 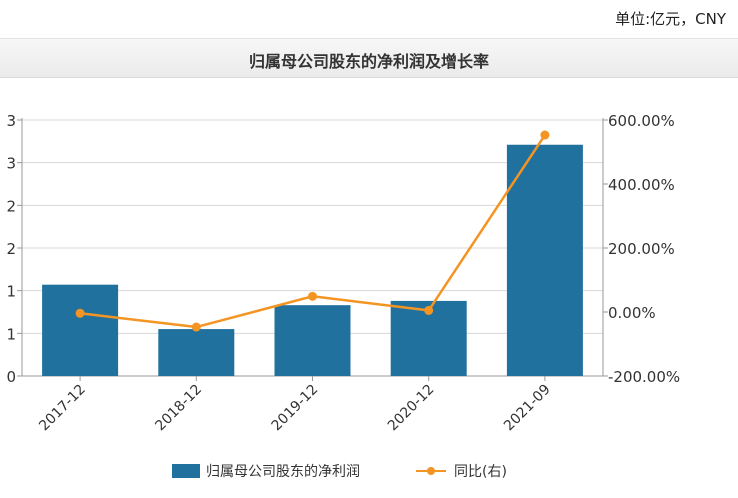 What do you see at coordinates (641, 249) in the screenshot?
I see `right-tick-label: 200.00%` at bounding box center [641, 249].